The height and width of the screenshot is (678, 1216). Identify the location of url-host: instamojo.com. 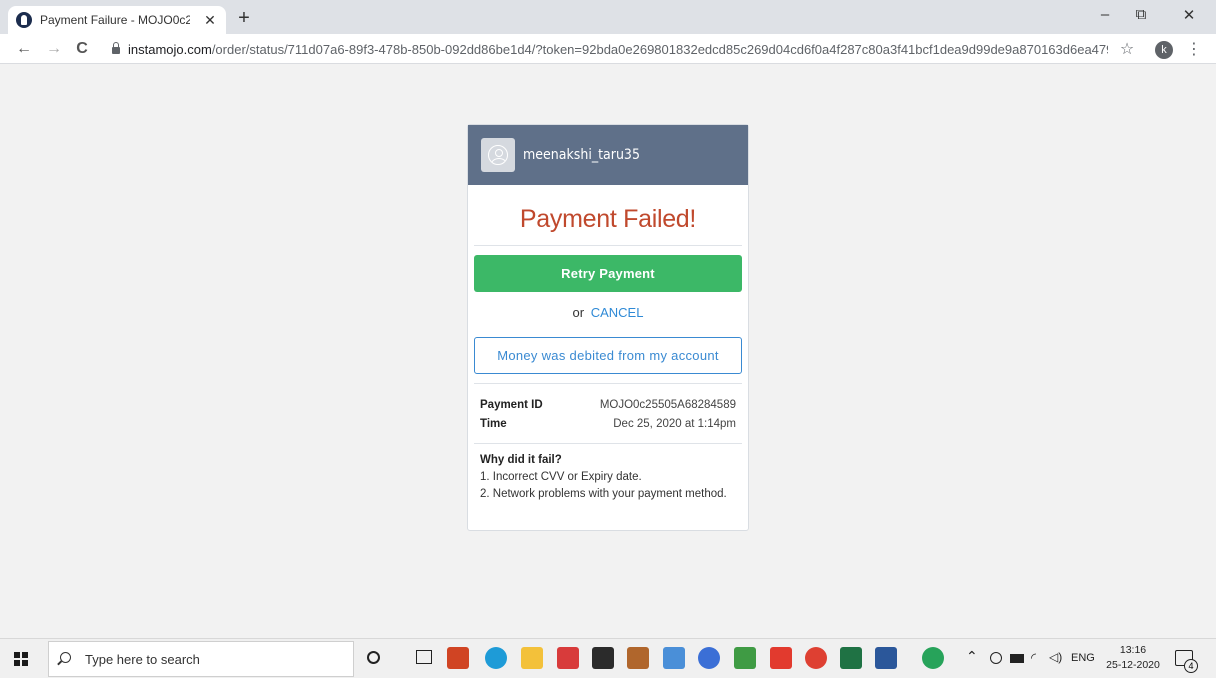
(170, 49).